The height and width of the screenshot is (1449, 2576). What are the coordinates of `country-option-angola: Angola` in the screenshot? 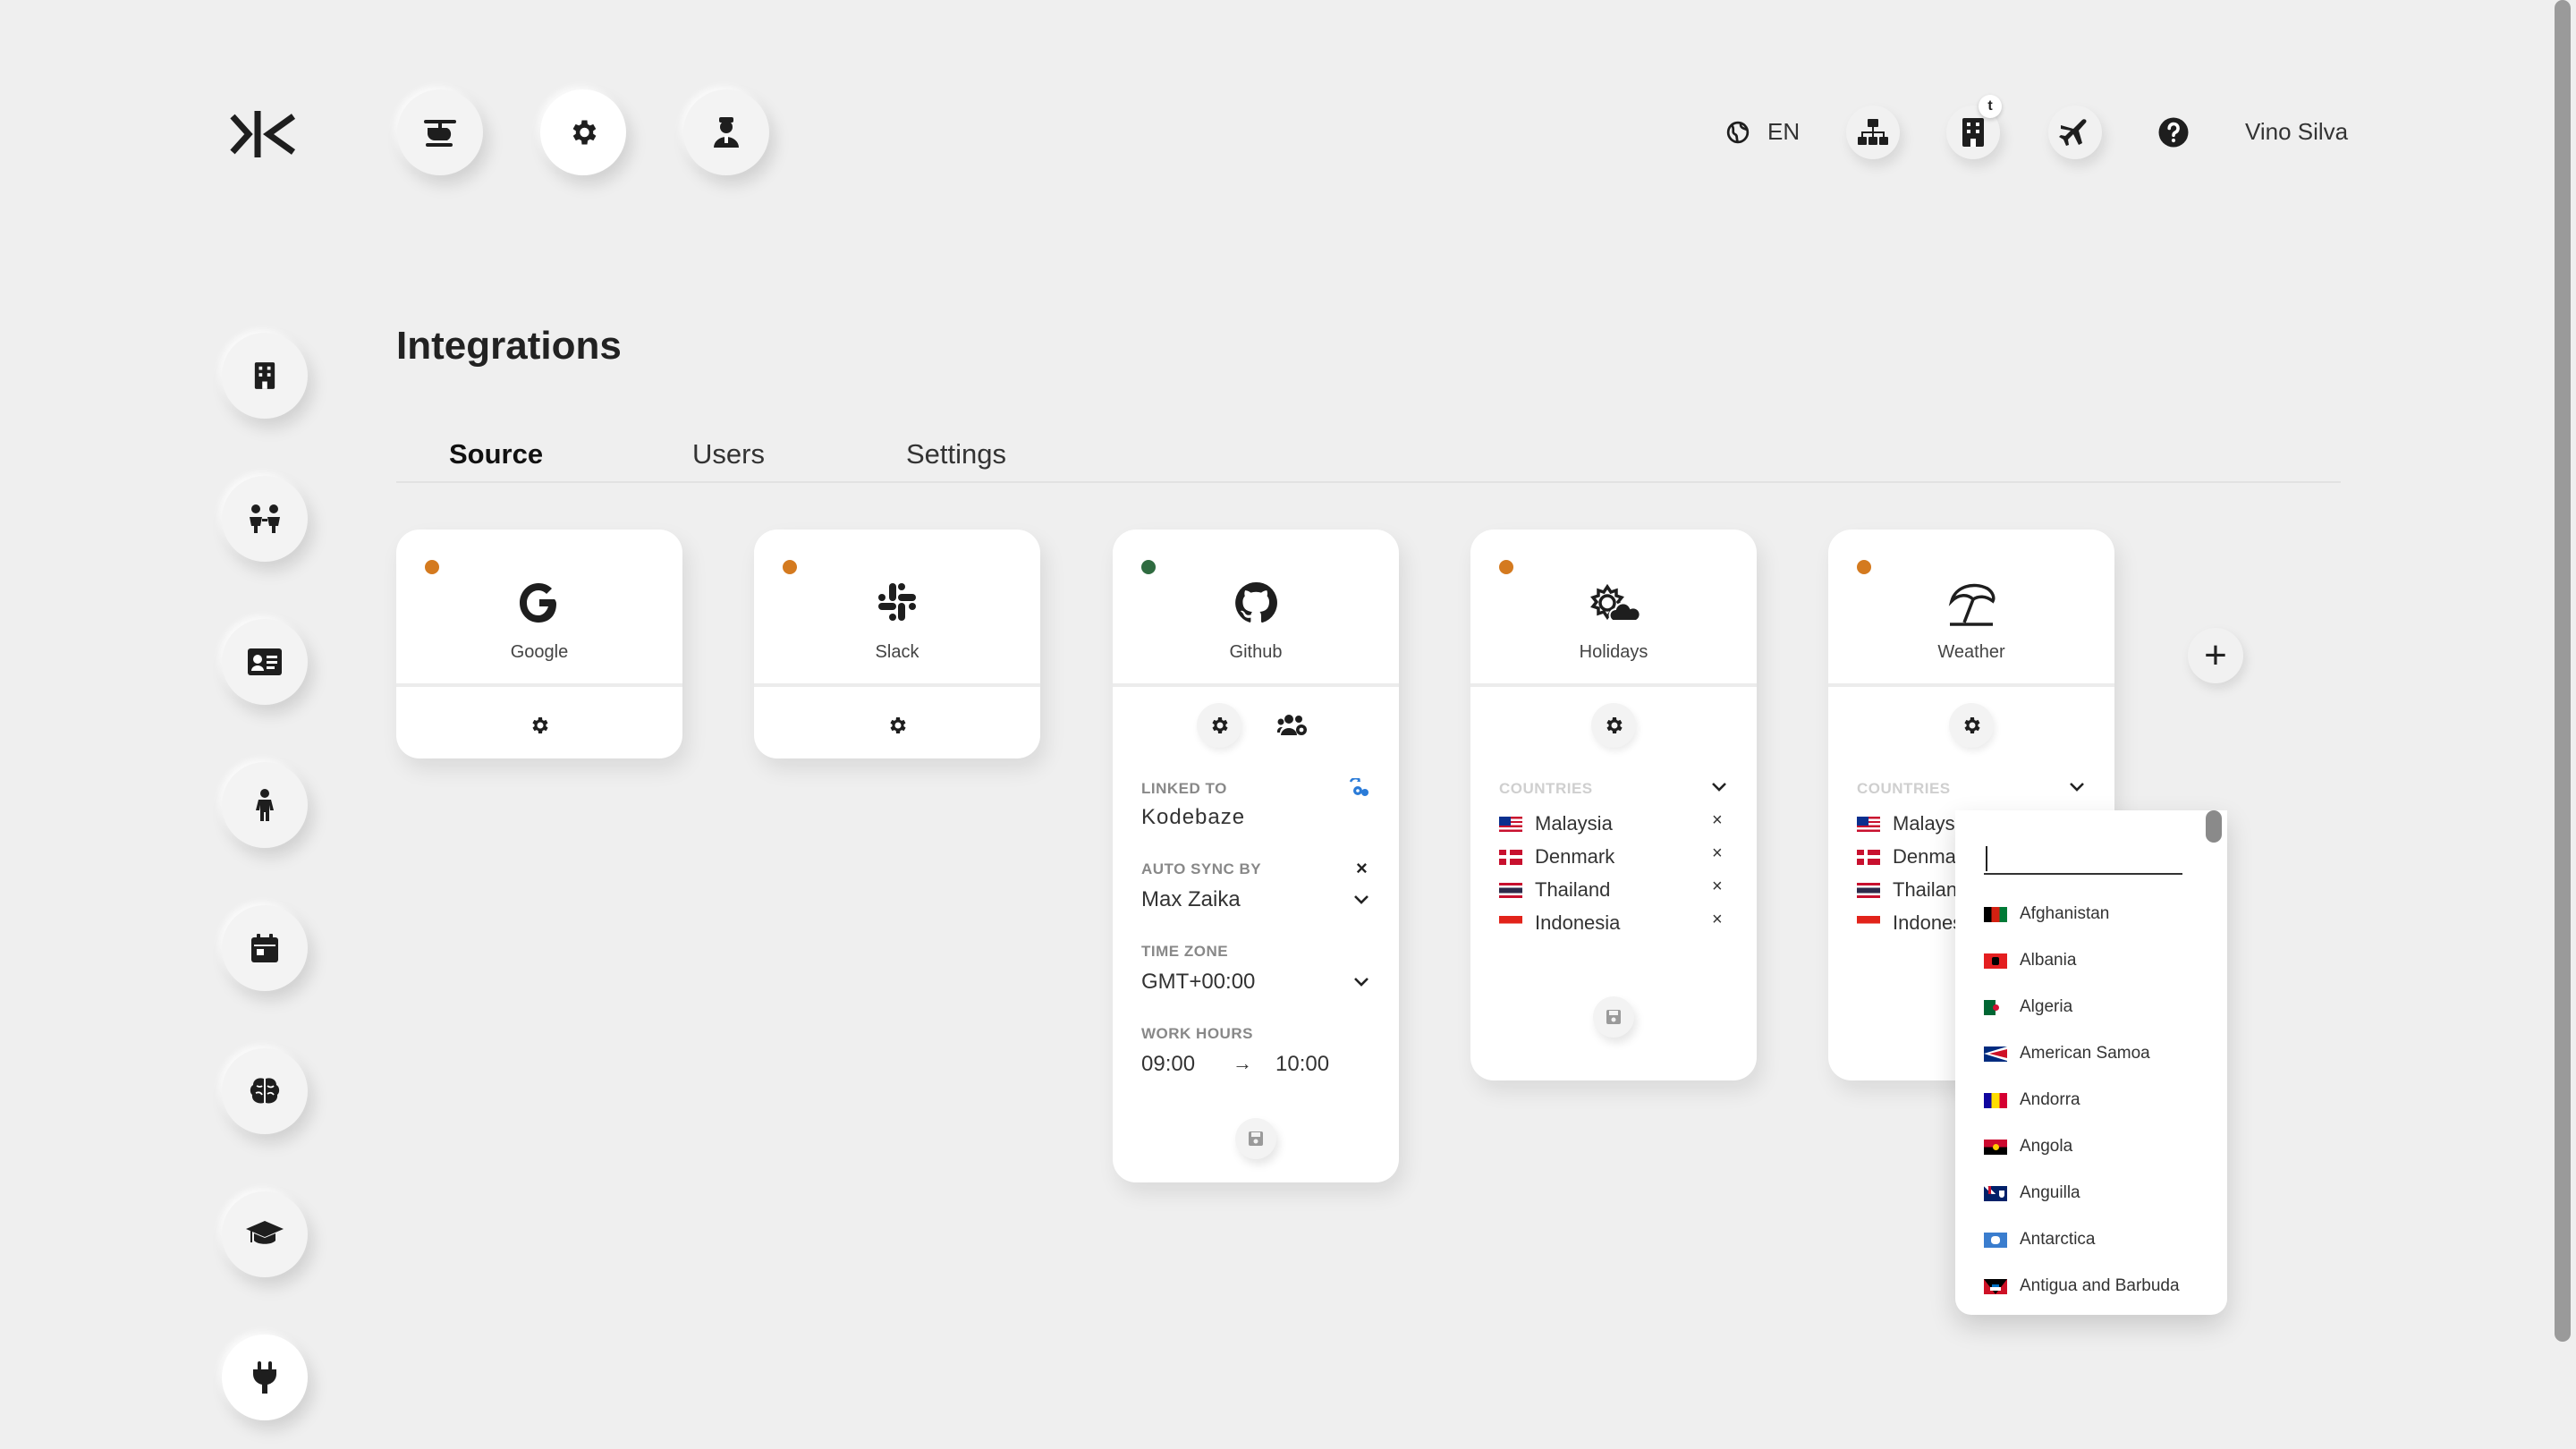 It's located at (2028, 1146).